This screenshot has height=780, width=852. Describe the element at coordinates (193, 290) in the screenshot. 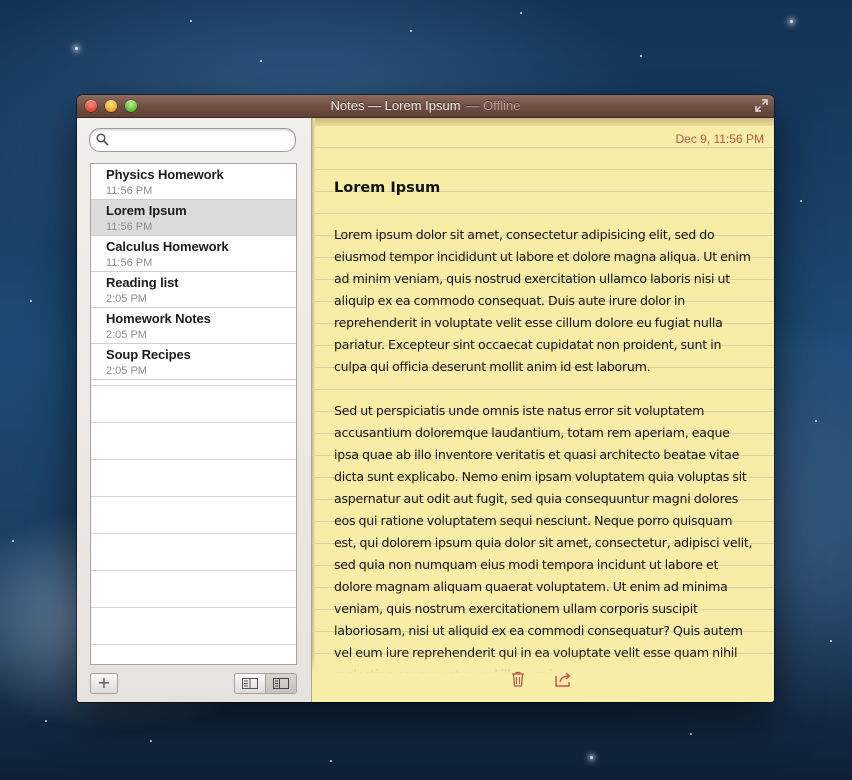

I see `note-list-item-reading-list: Reading list 2:05 PM` at that location.